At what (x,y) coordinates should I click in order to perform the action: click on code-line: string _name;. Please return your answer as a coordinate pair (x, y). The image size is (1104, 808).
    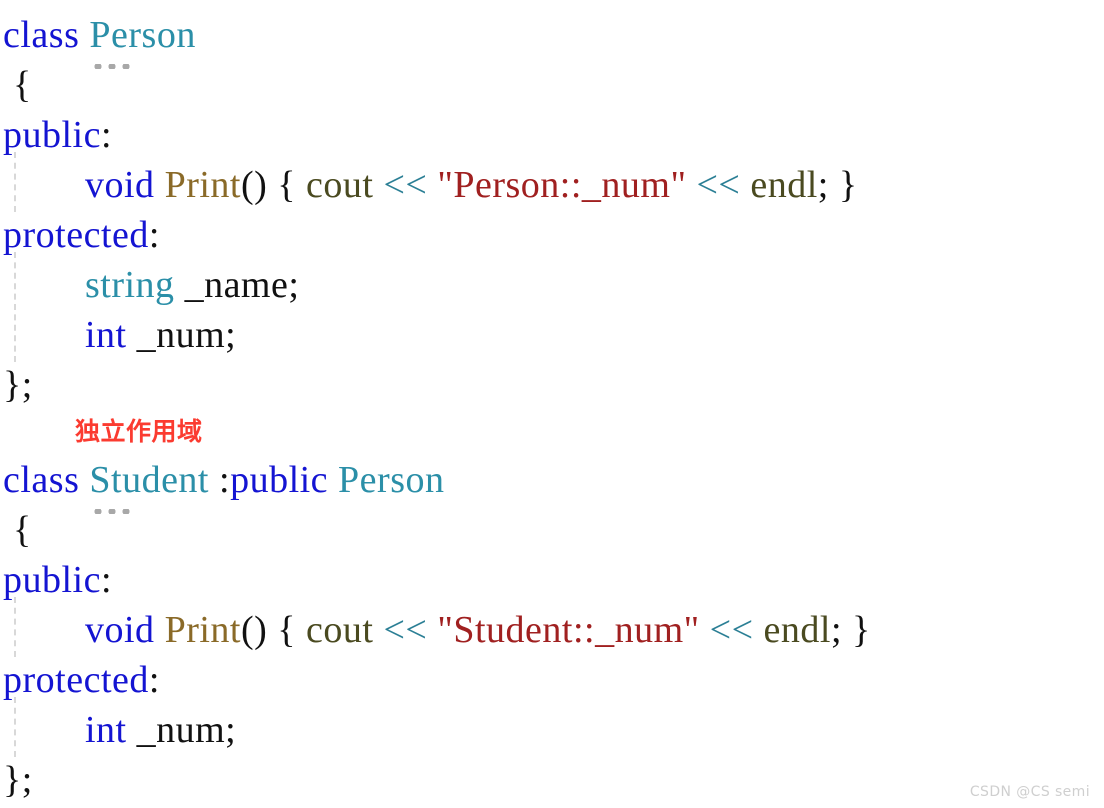
    Looking at the image, I should click on (552, 285).